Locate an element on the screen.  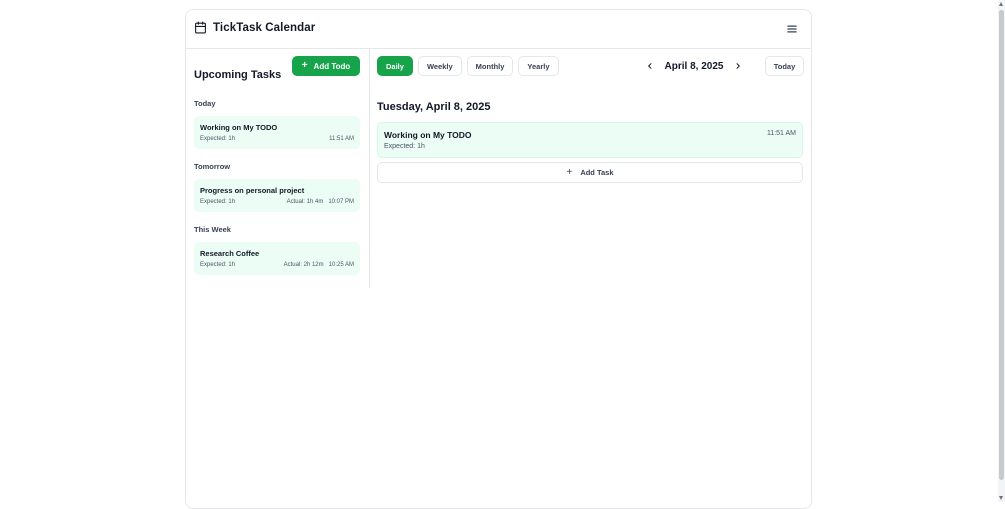
day-event: Working on My TODO Expected: 1h 11:51 AM is located at coordinates (590, 140).